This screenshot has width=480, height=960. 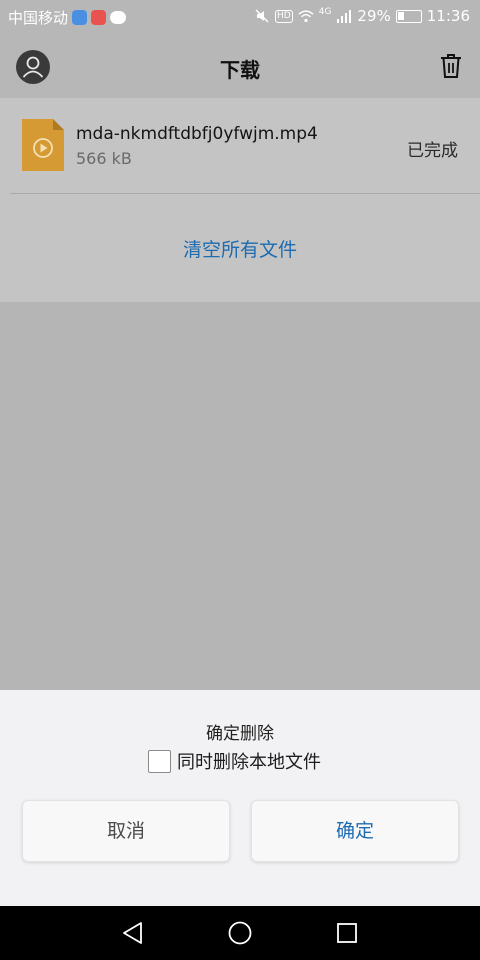 What do you see at coordinates (133, 933) in the screenshot?
I see `back-triangle-icon` at bounding box center [133, 933].